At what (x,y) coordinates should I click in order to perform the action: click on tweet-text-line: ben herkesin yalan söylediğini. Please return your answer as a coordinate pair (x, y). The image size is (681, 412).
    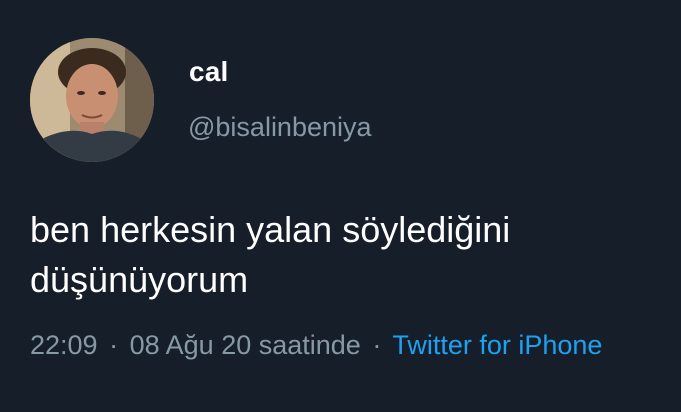
    Looking at the image, I should click on (270, 229).